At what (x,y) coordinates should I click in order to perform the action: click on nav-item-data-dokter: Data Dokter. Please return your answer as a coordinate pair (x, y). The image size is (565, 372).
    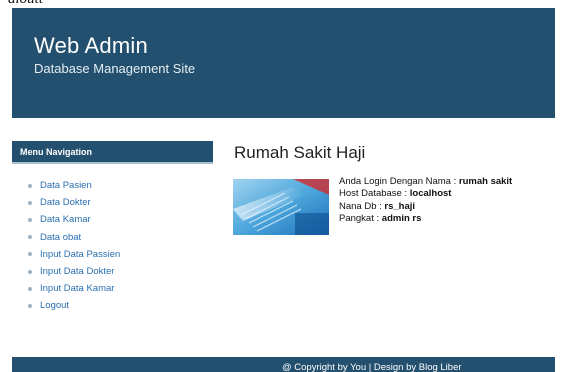
    Looking at the image, I should click on (74, 202).